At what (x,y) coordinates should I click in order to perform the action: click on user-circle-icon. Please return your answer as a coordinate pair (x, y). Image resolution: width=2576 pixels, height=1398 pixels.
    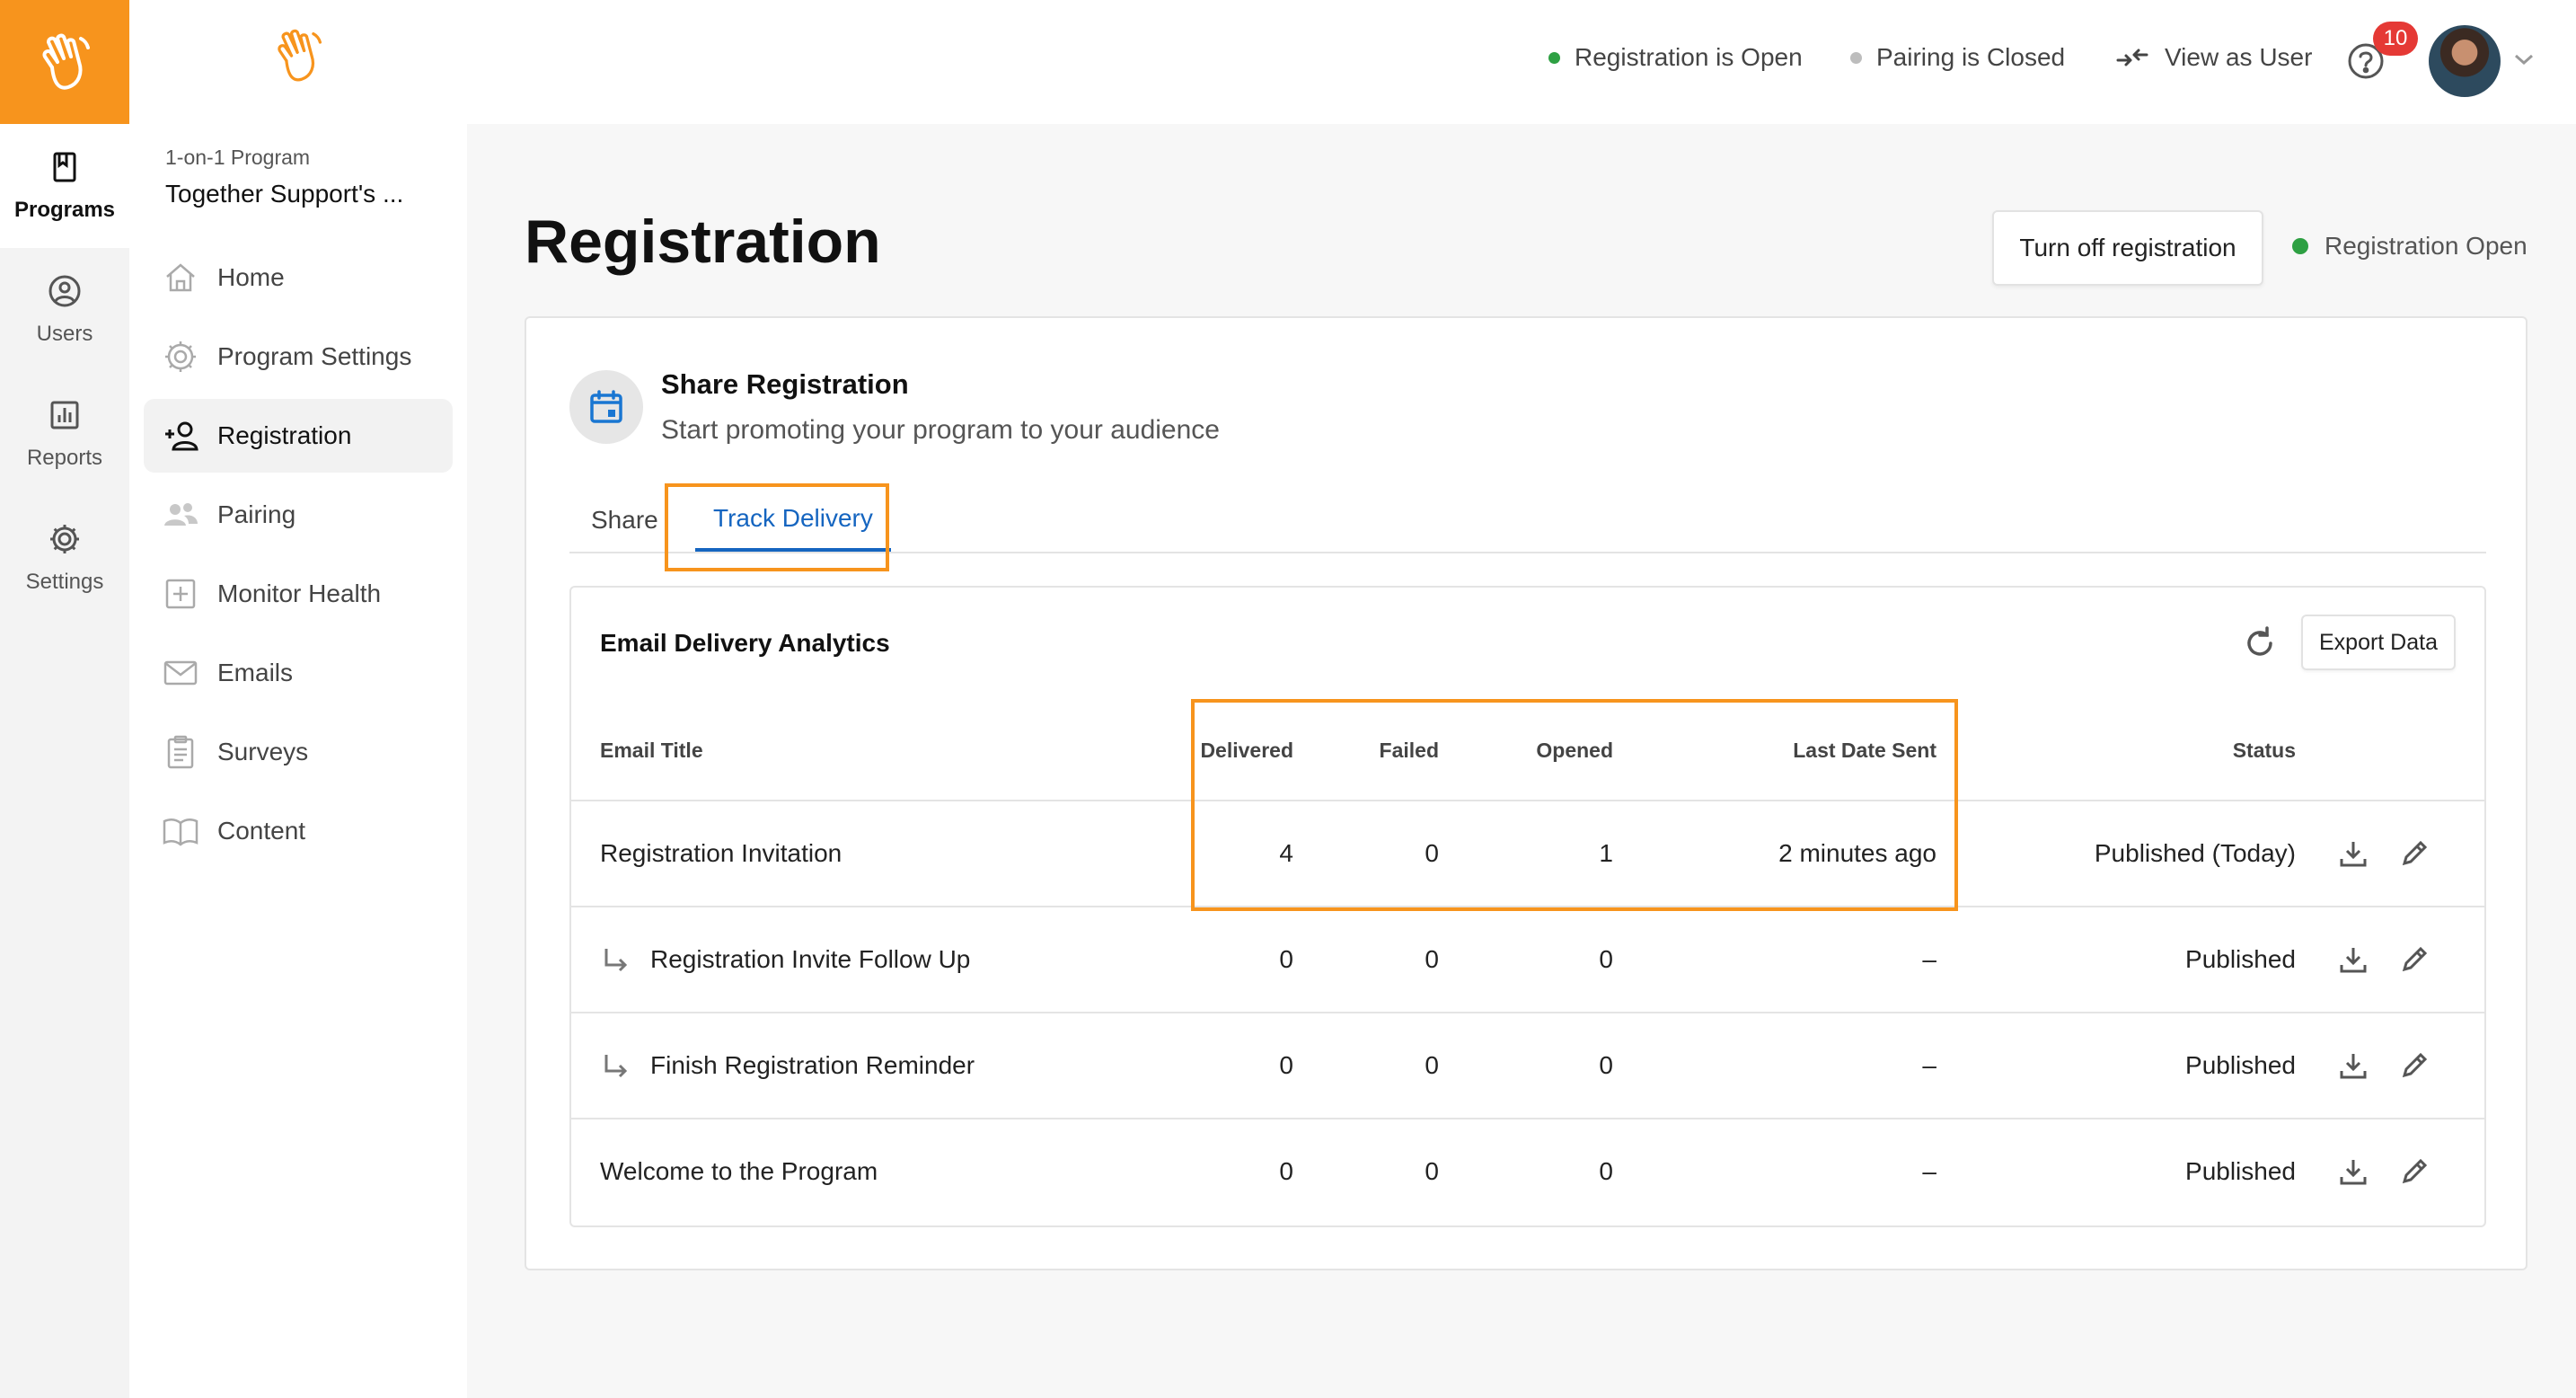
    Looking at the image, I should click on (65, 291).